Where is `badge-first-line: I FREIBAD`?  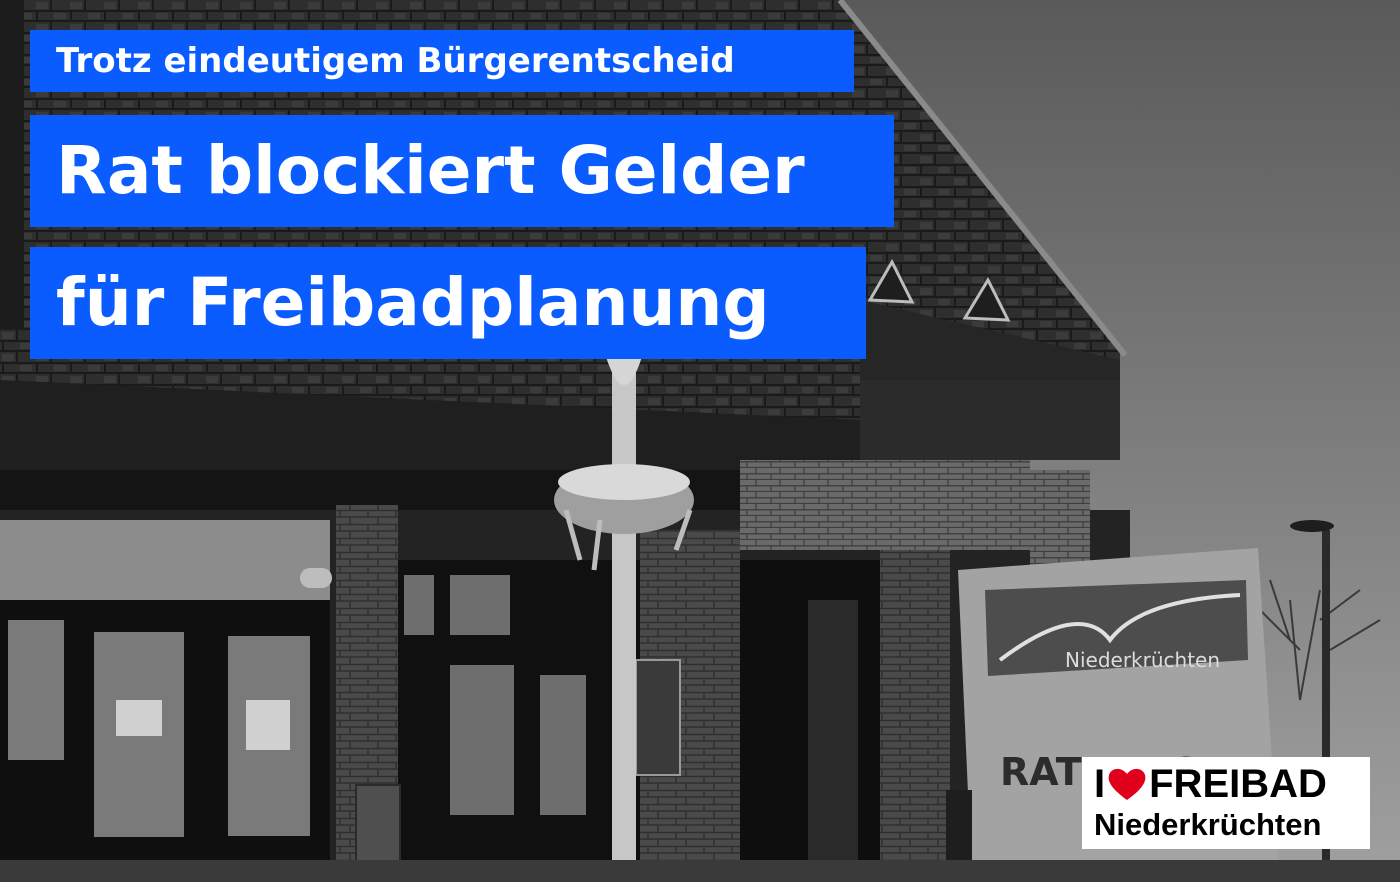 badge-first-line: I FREIBAD is located at coordinates (1227, 784).